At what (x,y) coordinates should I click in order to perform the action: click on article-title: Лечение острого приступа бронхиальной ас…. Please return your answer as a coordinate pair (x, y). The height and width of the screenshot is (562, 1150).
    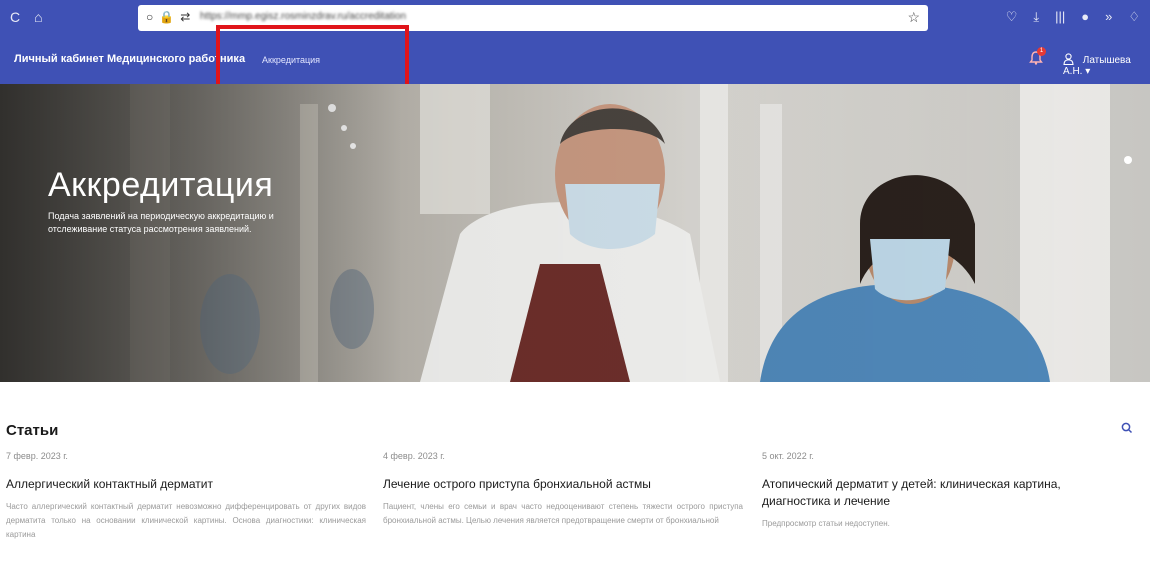
    Looking at the image, I should click on (563, 484).